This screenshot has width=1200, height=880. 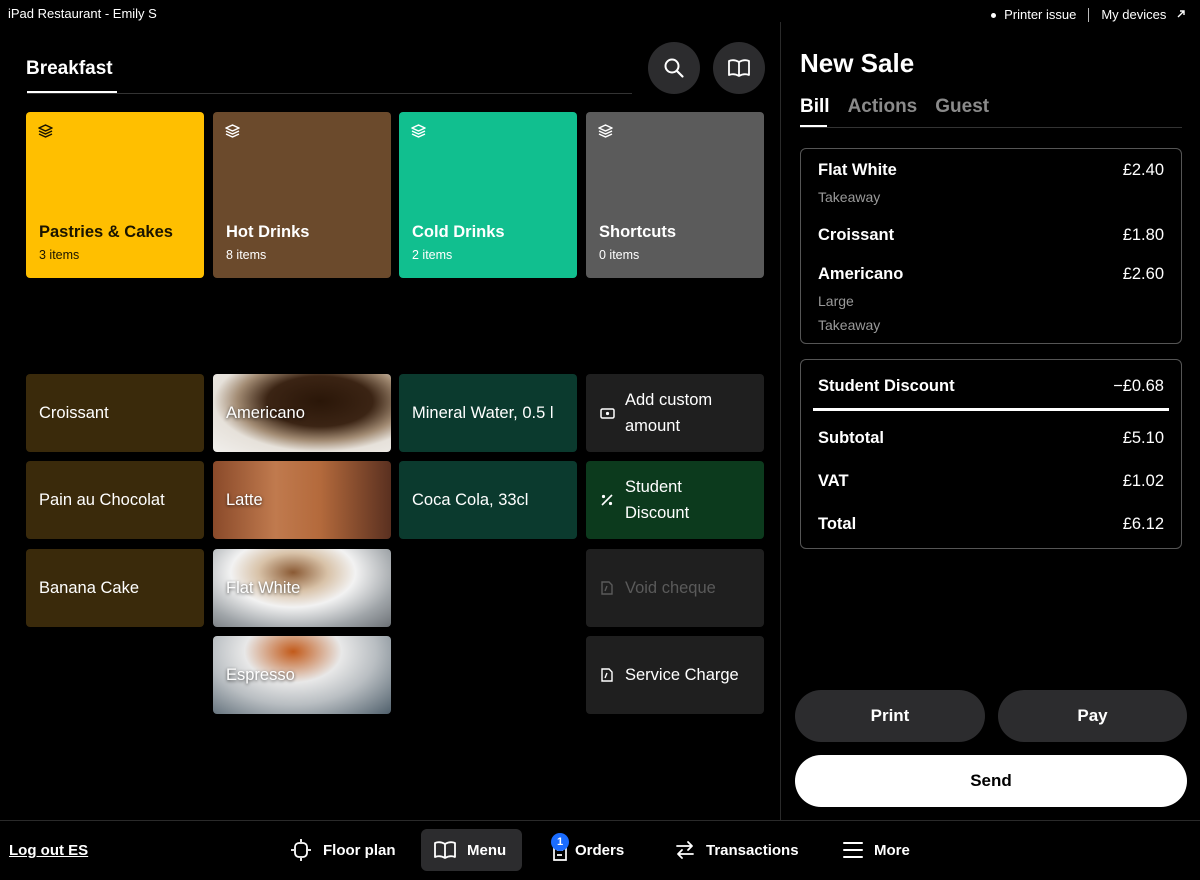 I want to click on service-charge-button: Service Charge, so click(x=675, y=675).